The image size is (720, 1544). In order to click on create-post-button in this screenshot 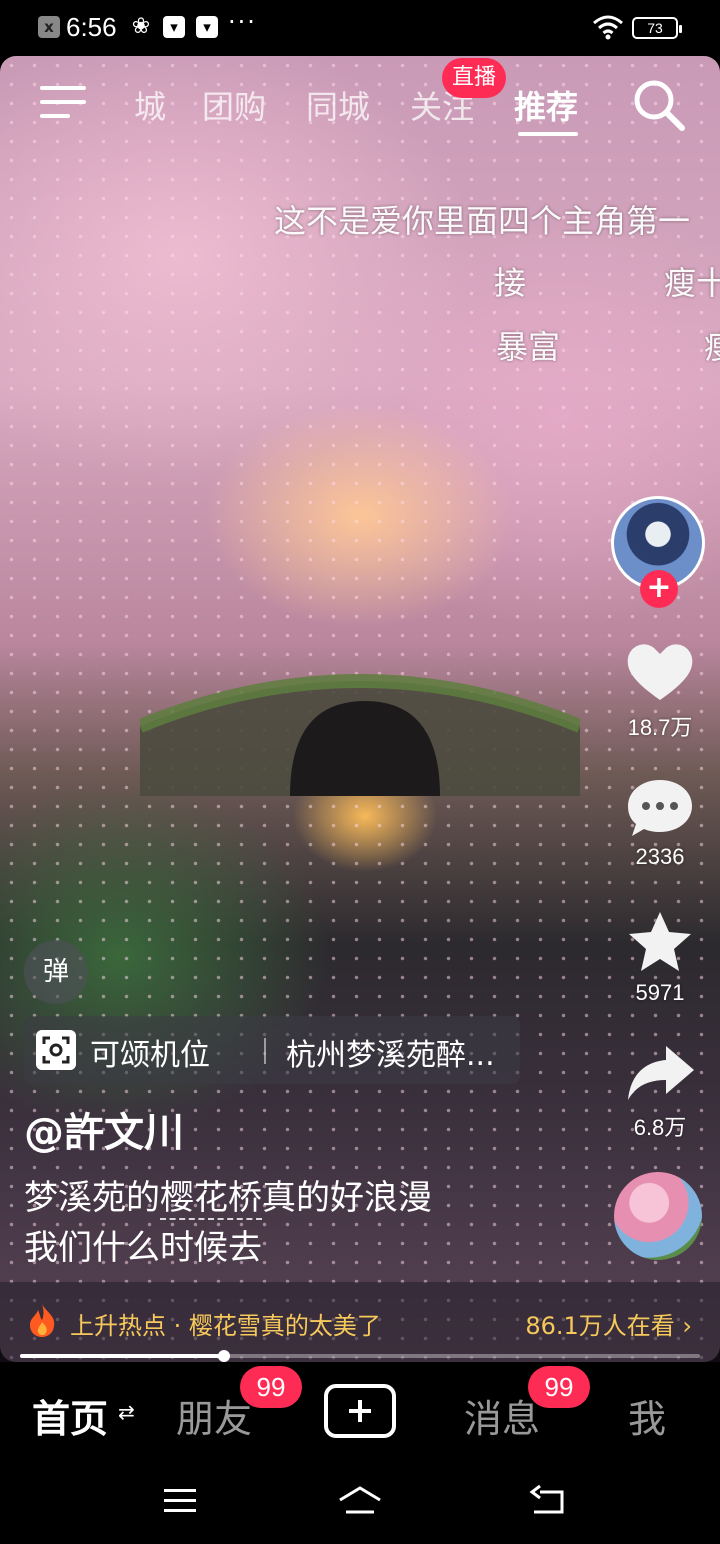, I will do `click(360, 1411)`.